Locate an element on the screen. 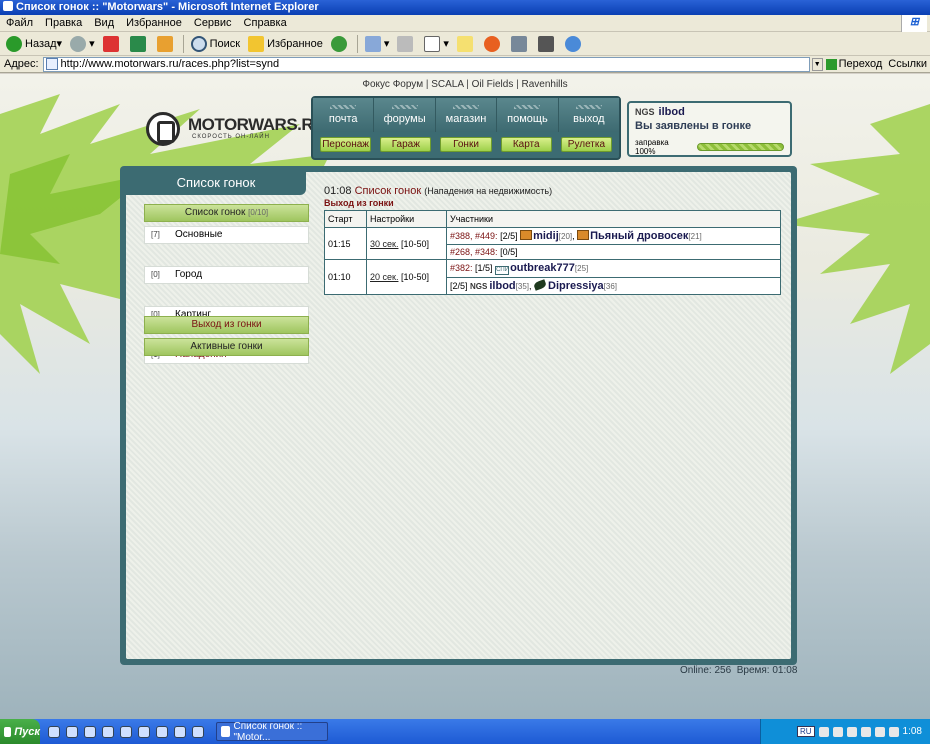 This screenshot has width=930, height=744. nav-garage: Гараж is located at coordinates (406, 144).